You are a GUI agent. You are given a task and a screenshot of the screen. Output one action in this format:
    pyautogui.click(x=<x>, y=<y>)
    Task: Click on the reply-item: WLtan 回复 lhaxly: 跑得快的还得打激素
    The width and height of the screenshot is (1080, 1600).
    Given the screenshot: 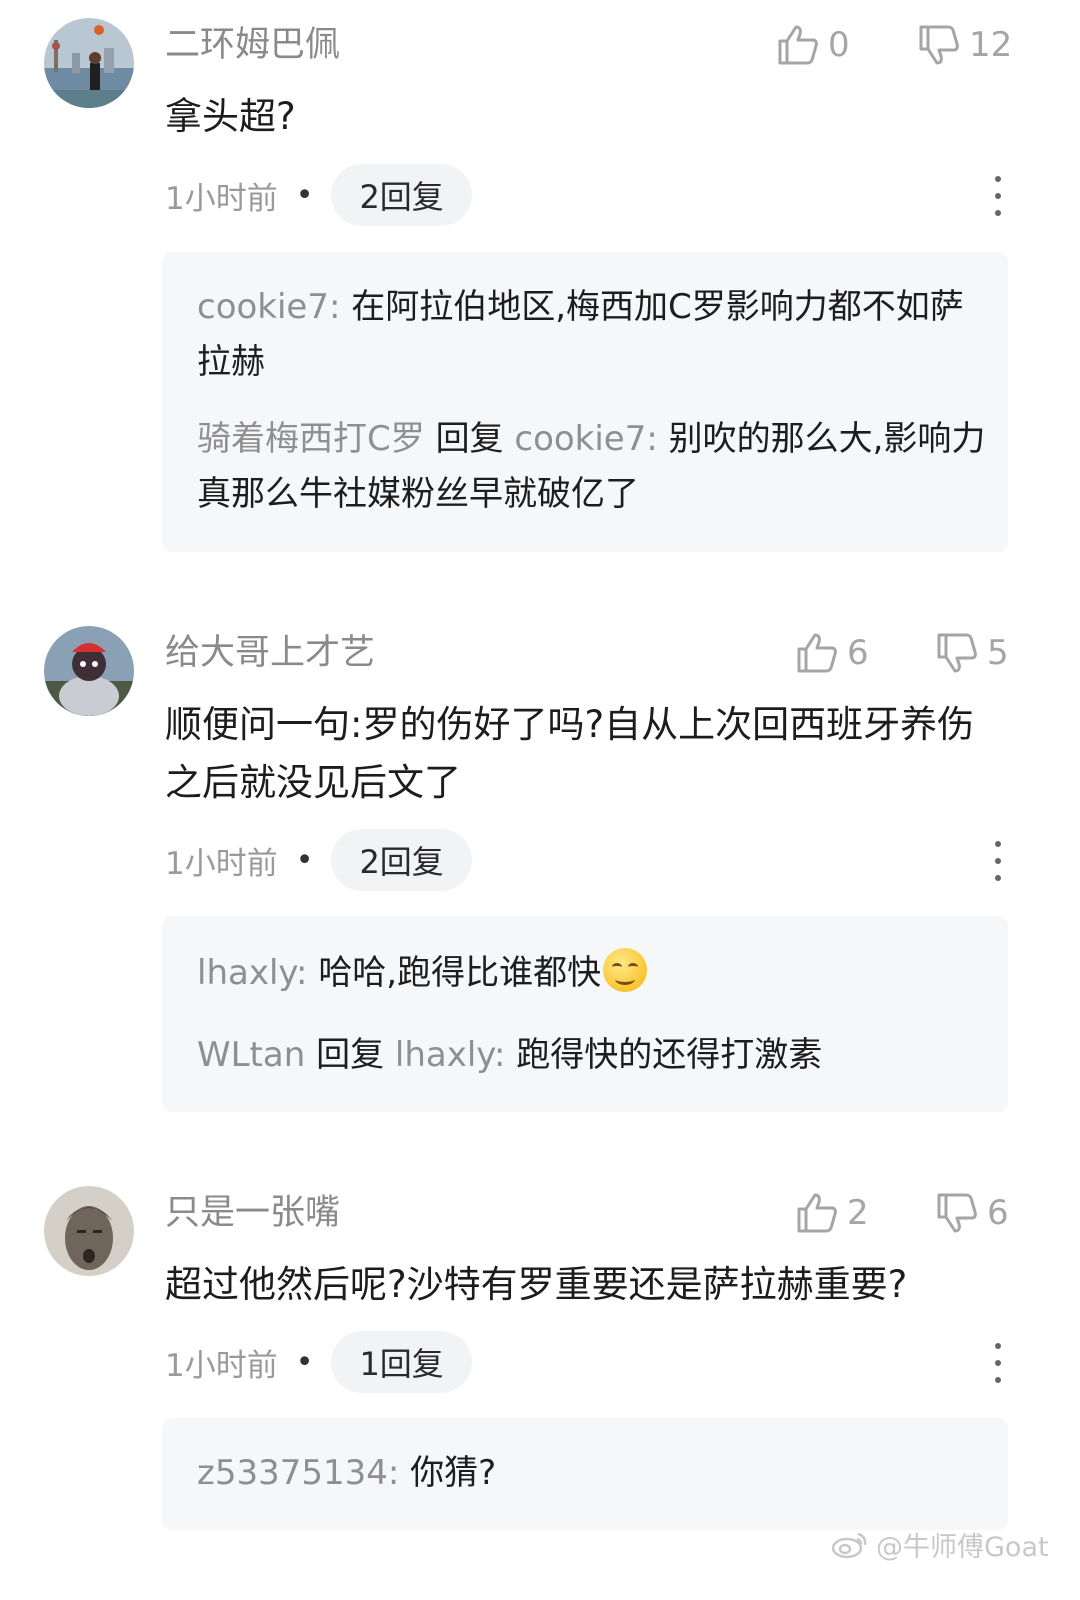 What is the action you would take?
    pyautogui.click(x=592, y=1055)
    